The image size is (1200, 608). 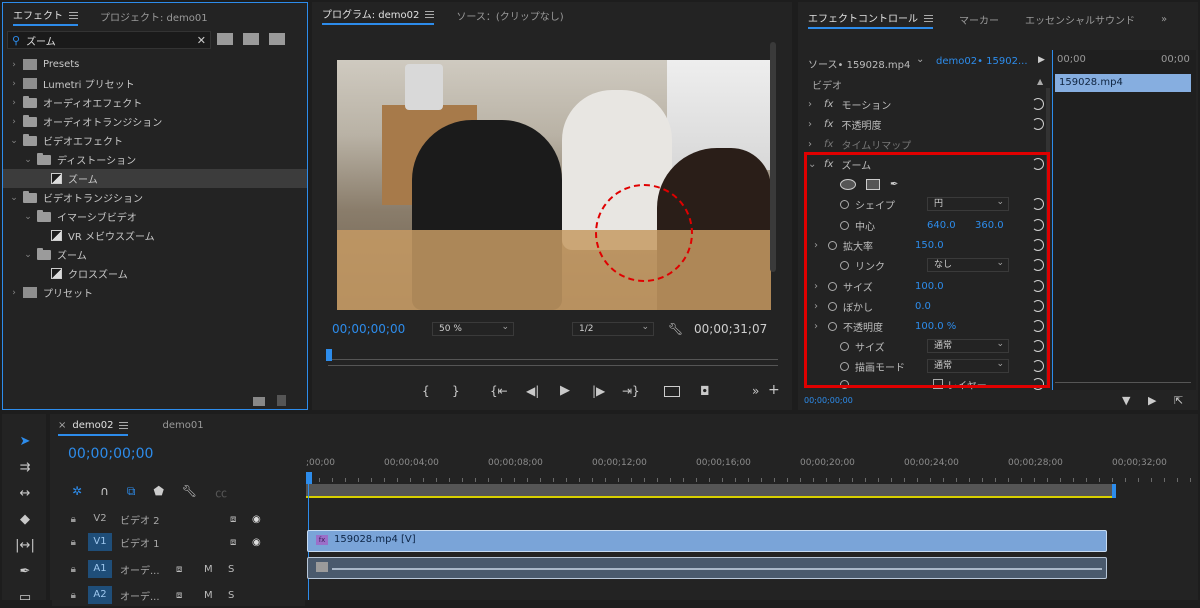 What do you see at coordinates (155, 254) in the screenshot?
I see `tree-item: ⌄ ズーム` at bounding box center [155, 254].